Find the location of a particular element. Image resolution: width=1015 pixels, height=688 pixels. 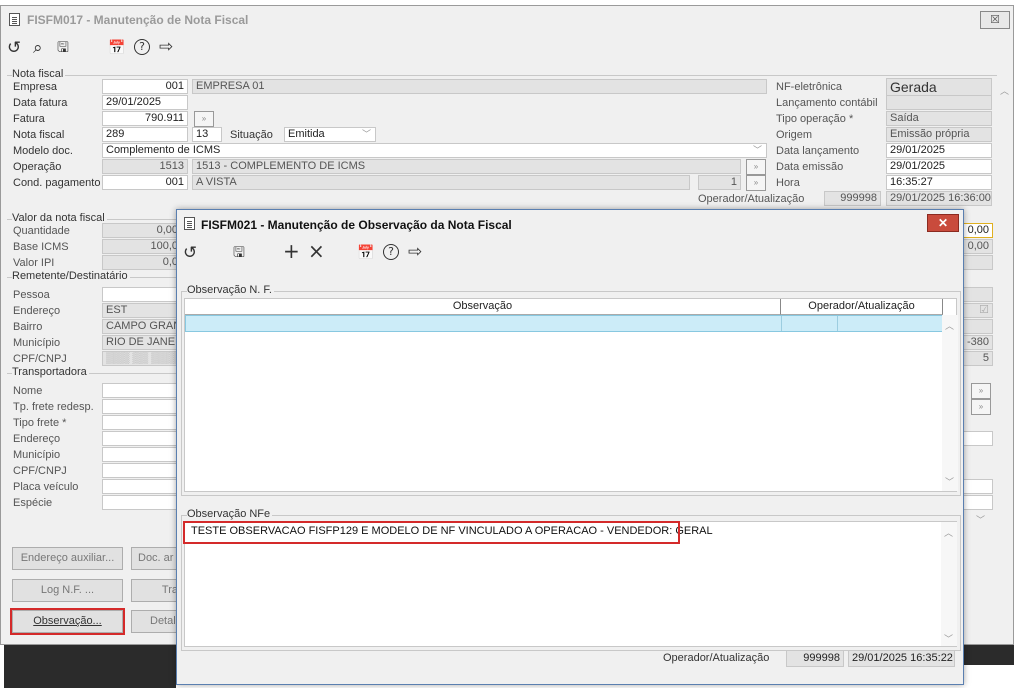

empresa-label: Empresa is located at coordinates (35, 87).